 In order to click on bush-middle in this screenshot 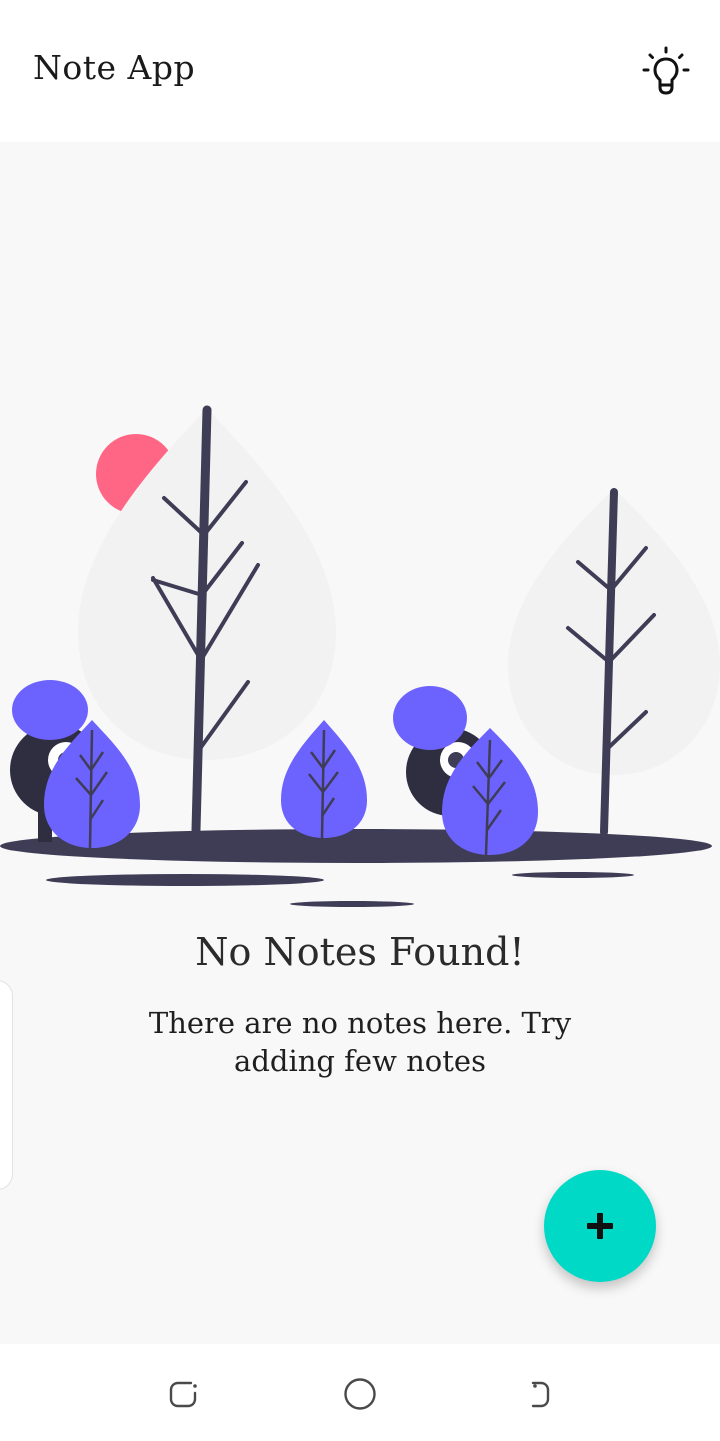, I will do `click(324, 779)`.